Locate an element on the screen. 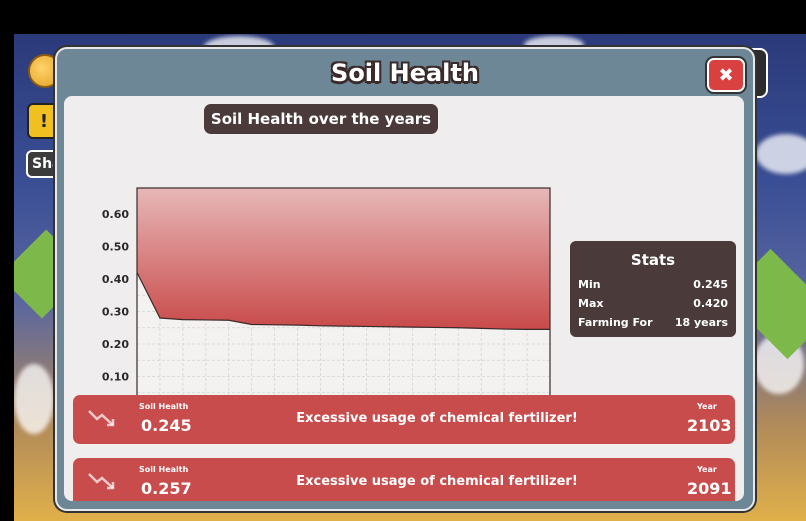 The image size is (806, 521). warning-label: ! is located at coordinates (44, 121).